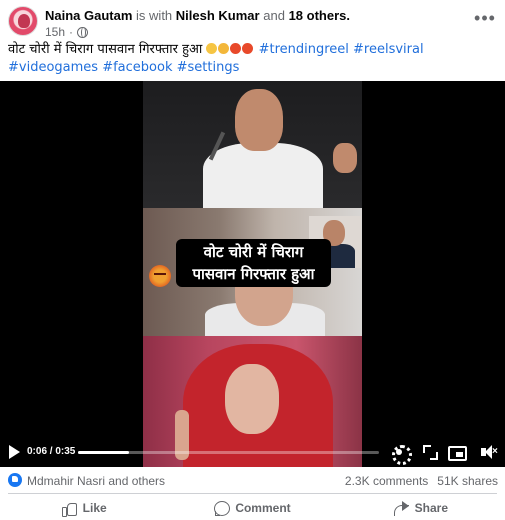  I want to click on video-controls: 0:06 / 0:35 ×, so click(252, 452).